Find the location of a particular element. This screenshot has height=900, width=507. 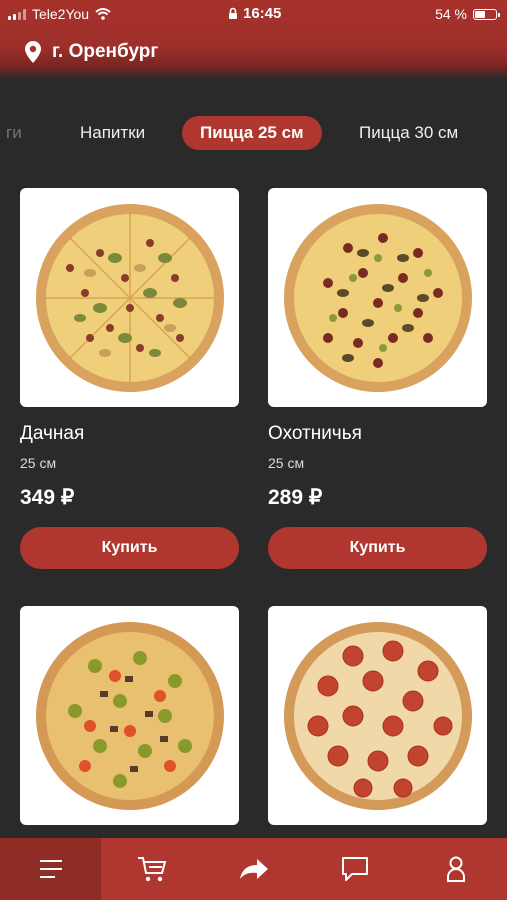

status-center: 16:45 is located at coordinates (254, 13).